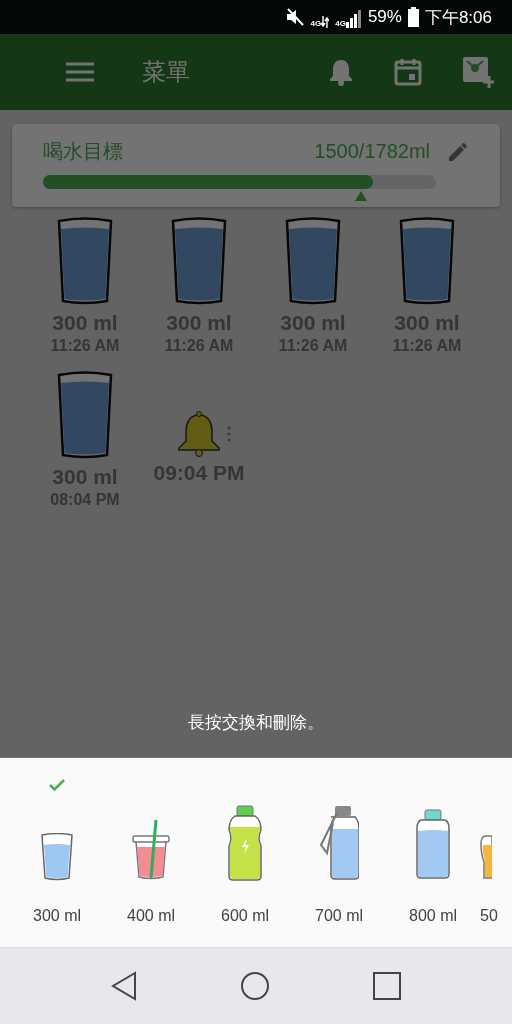 The height and width of the screenshot is (1024, 512). What do you see at coordinates (166, 72) in the screenshot?
I see `app-title: 菜單` at bounding box center [166, 72].